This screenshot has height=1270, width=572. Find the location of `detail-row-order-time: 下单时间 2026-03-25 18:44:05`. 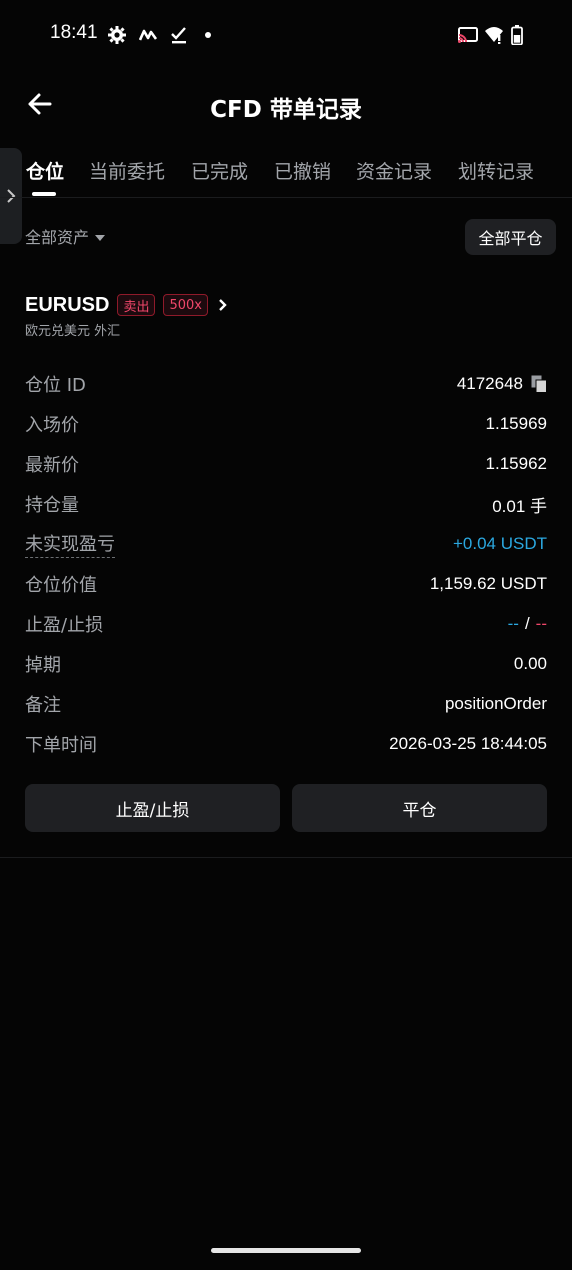

detail-row-order-time: 下单时间 2026-03-25 18:44:05 is located at coordinates (286, 744).